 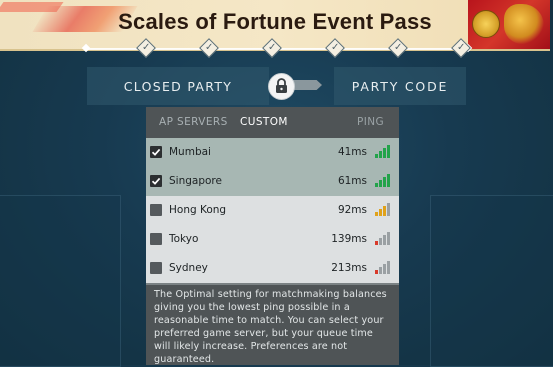 What do you see at coordinates (190, 152) in the screenshot?
I see `server-name: Mumbai` at bounding box center [190, 152].